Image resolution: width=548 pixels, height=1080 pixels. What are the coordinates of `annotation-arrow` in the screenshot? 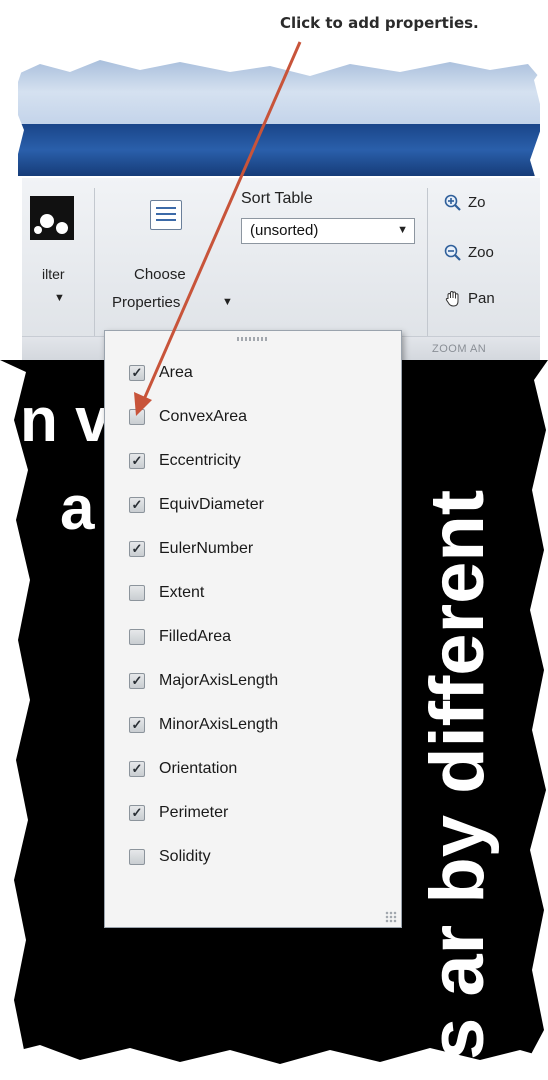 It's located at (218, 228).